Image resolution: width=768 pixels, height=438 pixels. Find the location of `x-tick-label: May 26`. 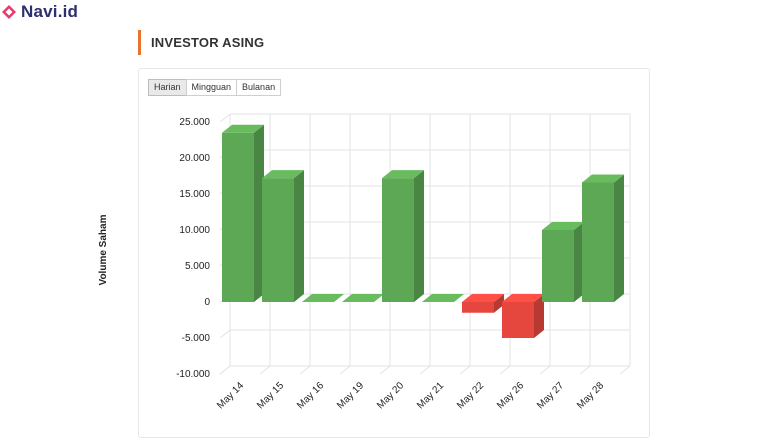

x-tick-label: May 26 is located at coordinates (510, 395).